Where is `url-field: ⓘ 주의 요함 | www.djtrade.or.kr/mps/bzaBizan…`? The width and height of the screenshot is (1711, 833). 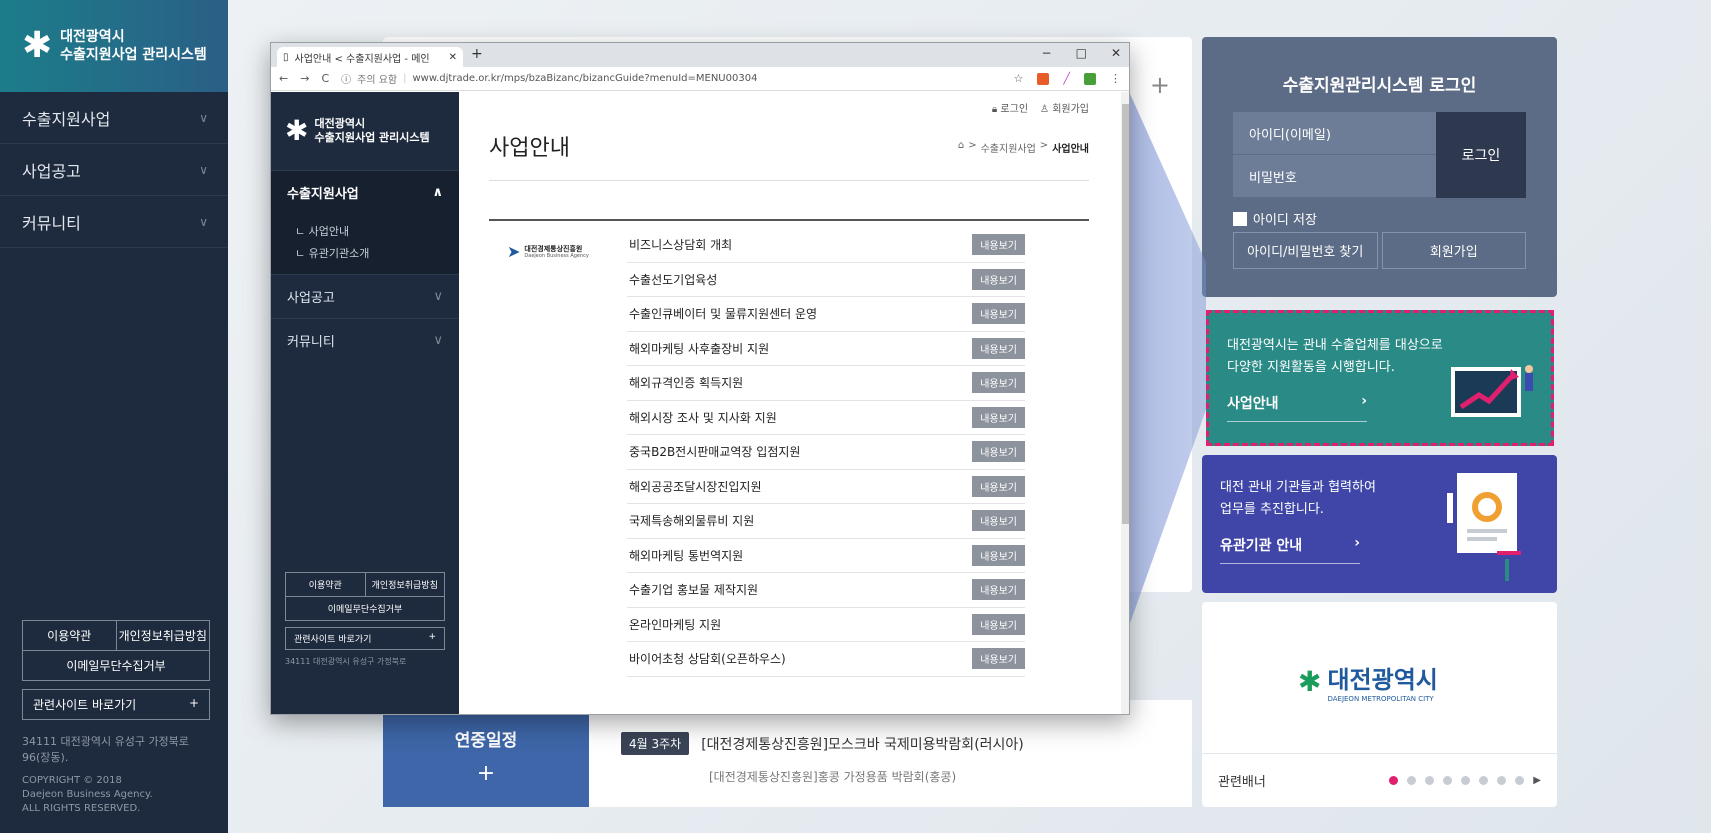
url-field: ⓘ 주의 요함 | www.djtrade.or.kr/mps/bzaBizan… is located at coordinates (671, 78).